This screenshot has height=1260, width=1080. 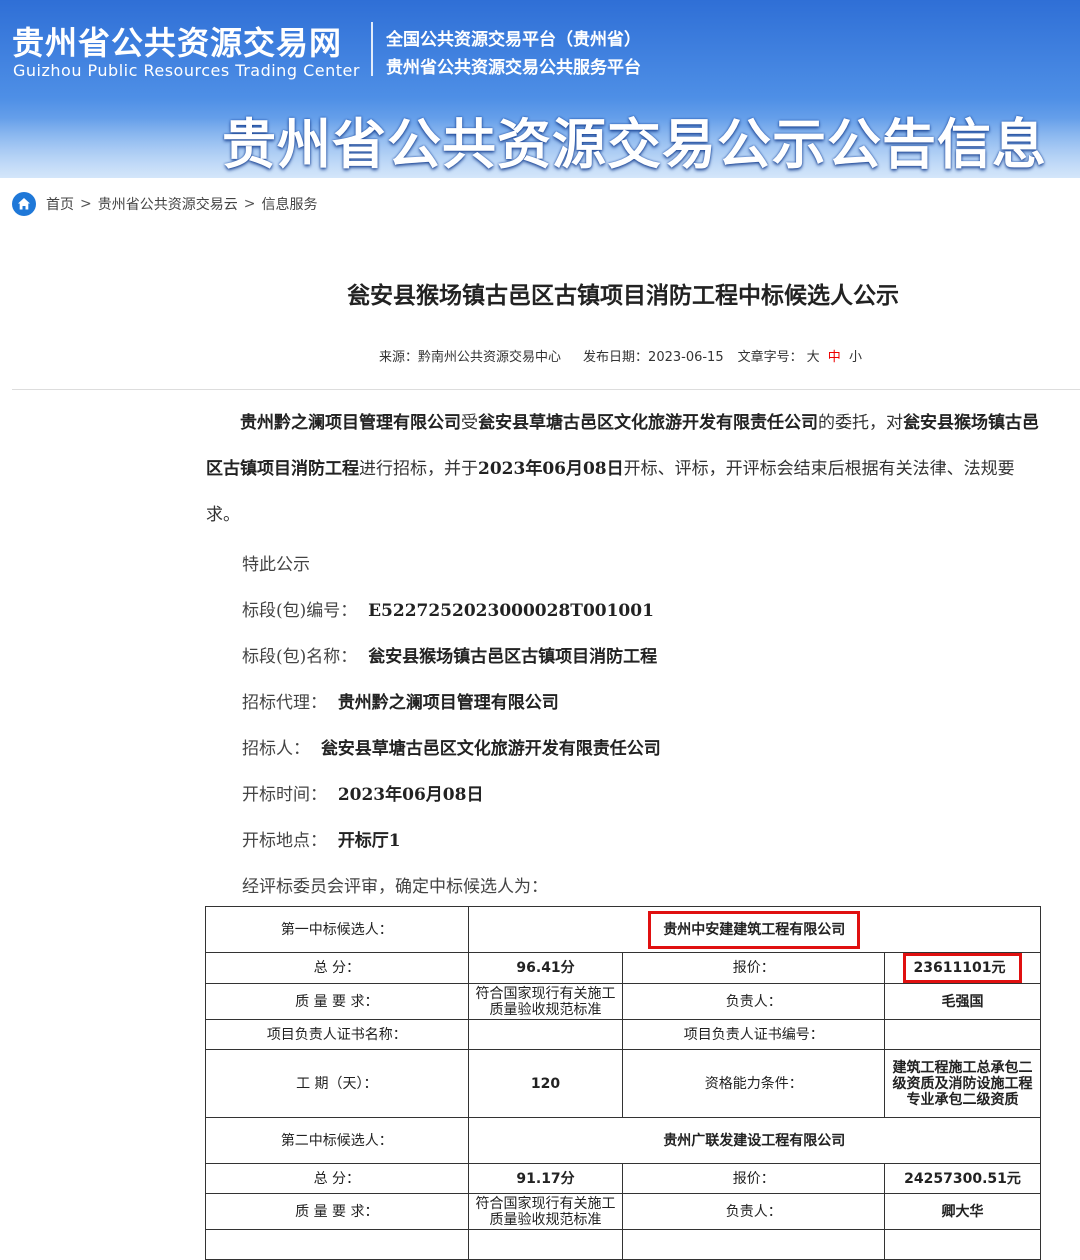 I want to click on cell-candidate-name: 贵州广联发建设工程有限公司, so click(x=754, y=1140).